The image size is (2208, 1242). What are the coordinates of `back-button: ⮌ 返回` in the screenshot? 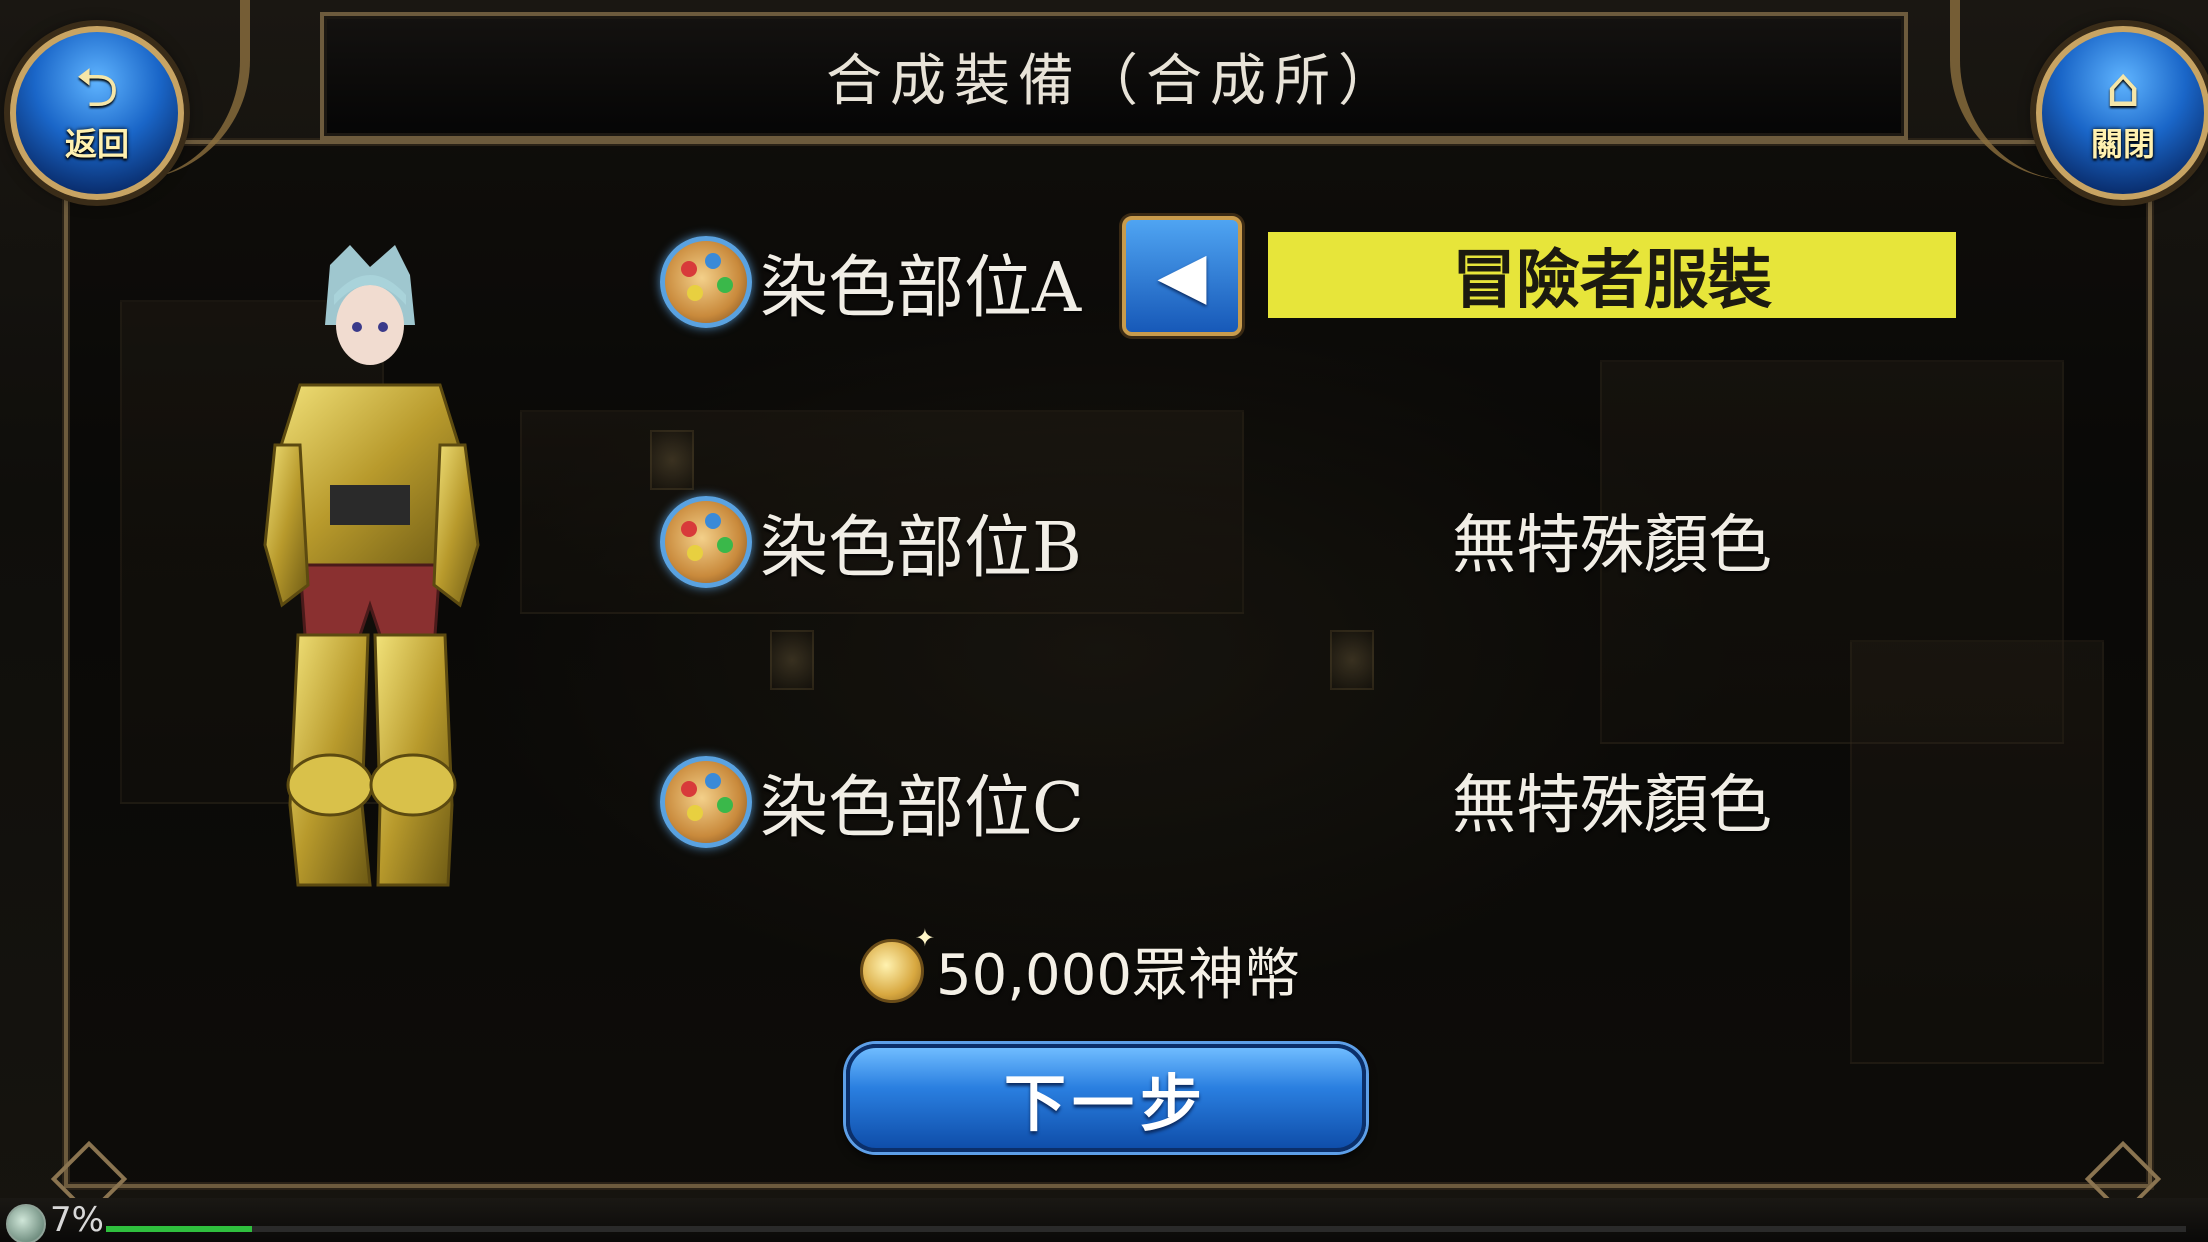 It's located at (97, 113).